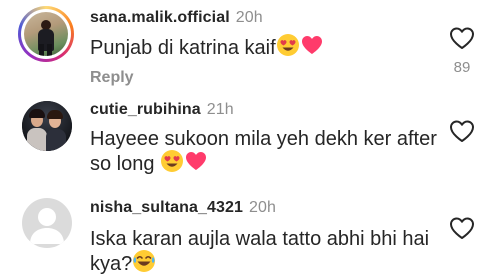  Describe the element at coordinates (111, 264) in the screenshot. I see `comment-text-content: kya?` at that location.